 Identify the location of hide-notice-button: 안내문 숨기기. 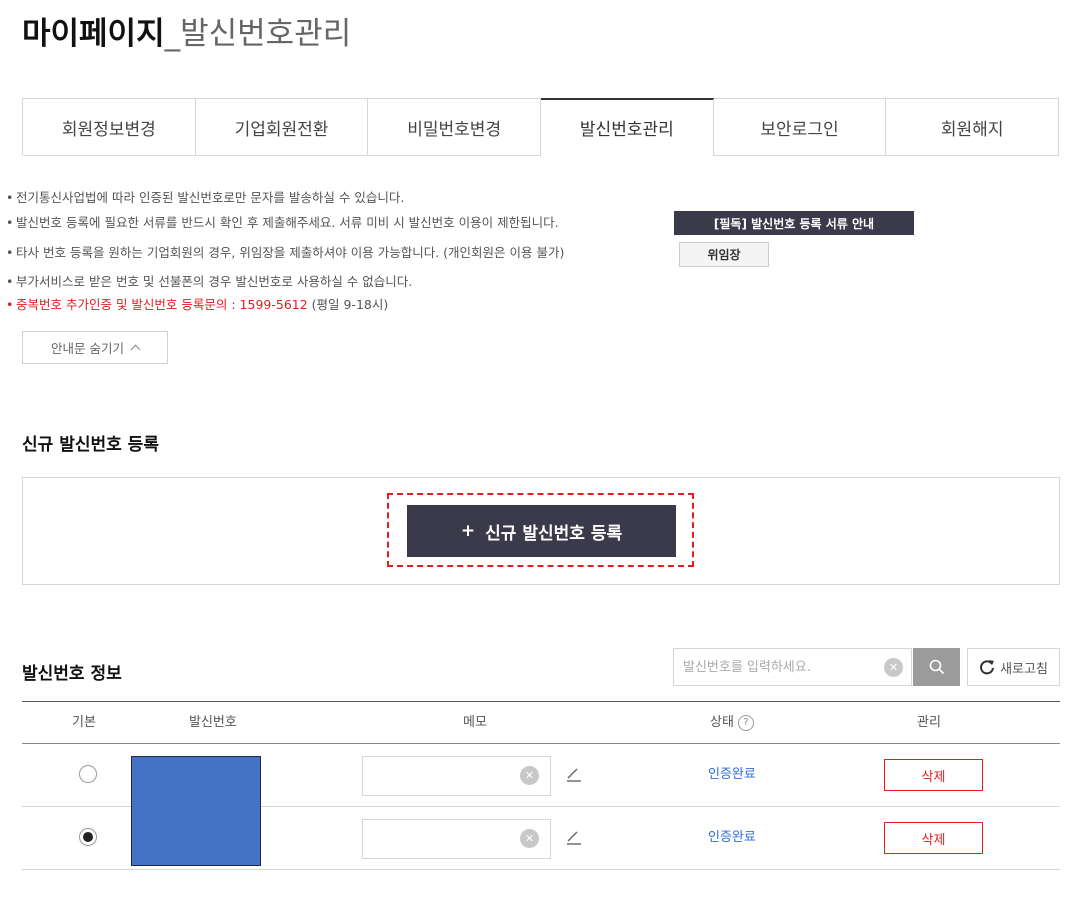
(95, 347).